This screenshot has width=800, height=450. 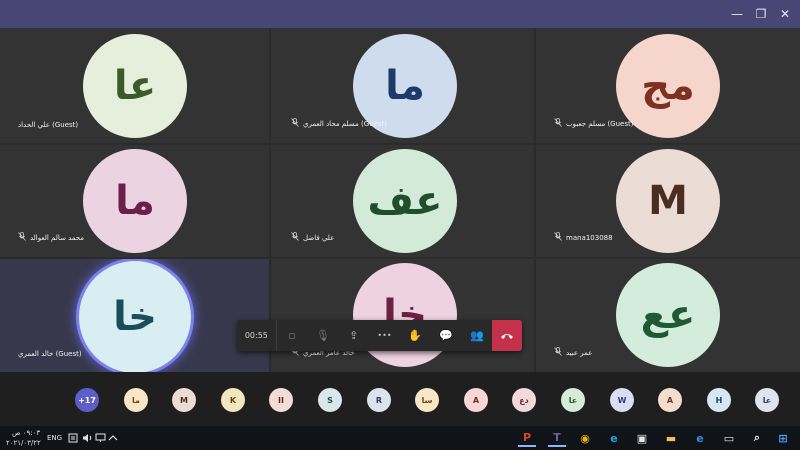 I want to click on tile-ali-alhaddad: عا علي الحداد (Guest), so click(x=134, y=85).